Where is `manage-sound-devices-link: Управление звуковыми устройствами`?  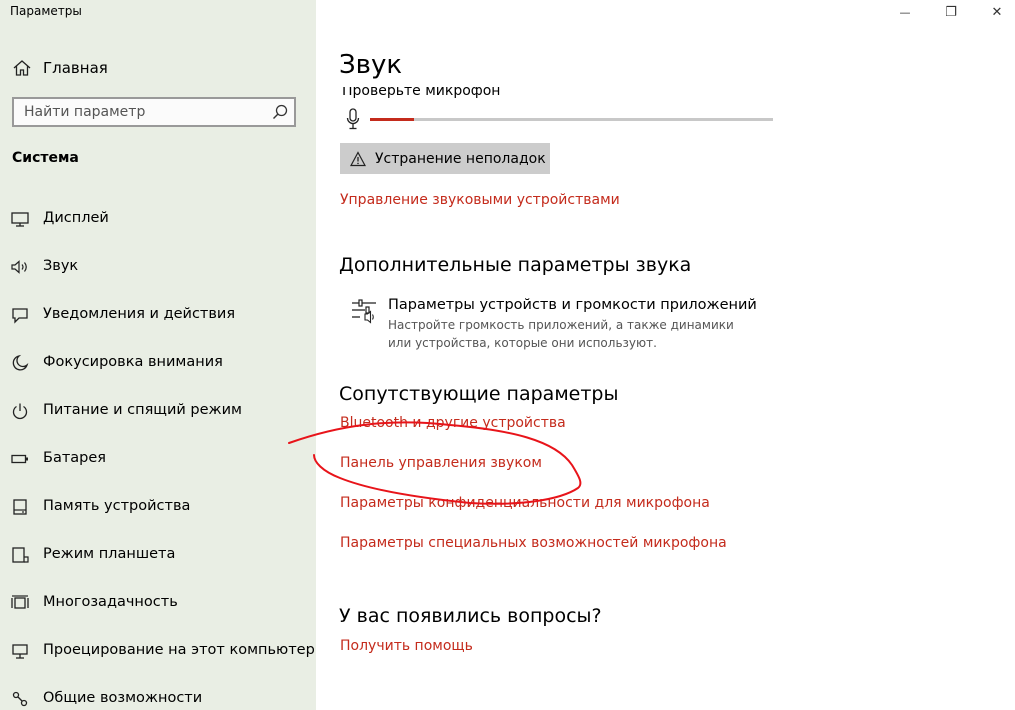 manage-sound-devices-link: Управление звуковыми устройствами is located at coordinates (480, 200).